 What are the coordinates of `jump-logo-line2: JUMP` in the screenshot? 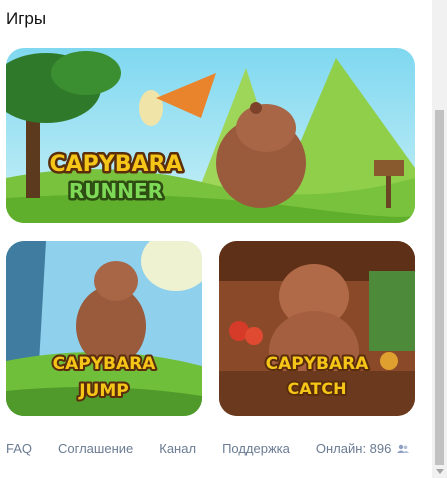 It's located at (103, 391).